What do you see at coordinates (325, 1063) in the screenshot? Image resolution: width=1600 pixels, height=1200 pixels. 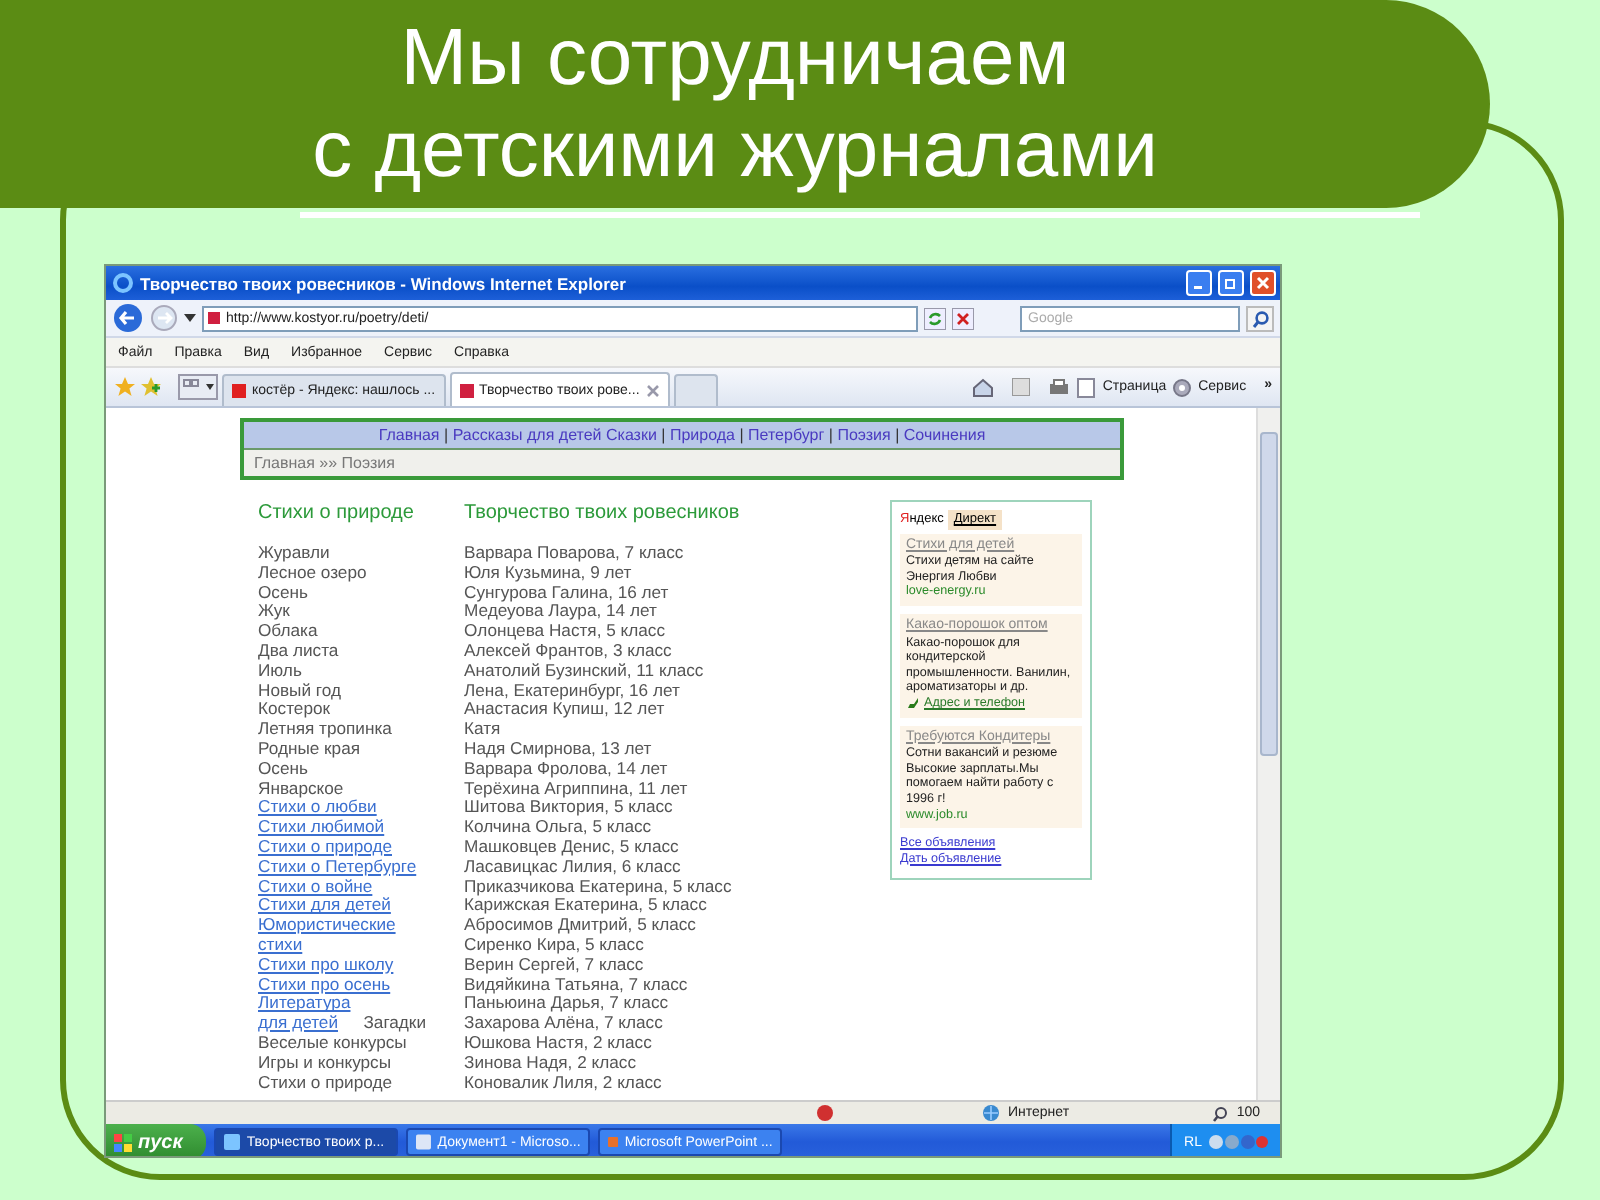 I see `poem-title: Игры и конкурсы` at bounding box center [325, 1063].